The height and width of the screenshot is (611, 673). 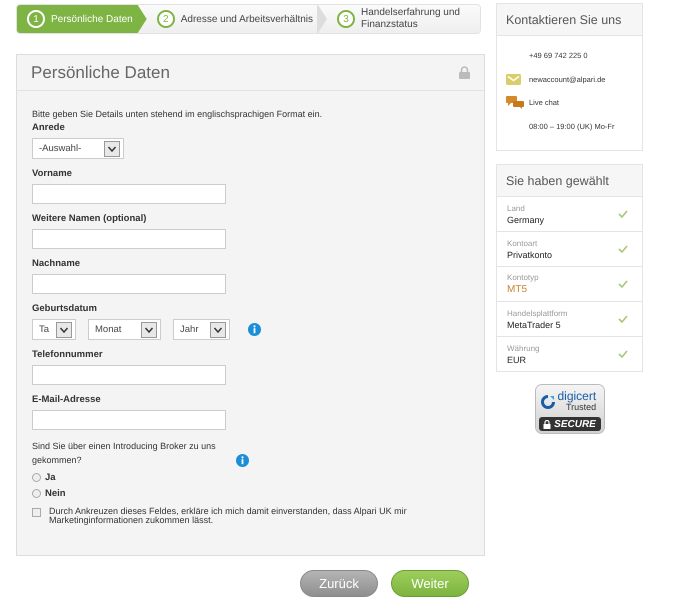 What do you see at coordinates (577, 396) in the screenshot?
I see `brand-name: digicert` at bounding box center [577, 396].